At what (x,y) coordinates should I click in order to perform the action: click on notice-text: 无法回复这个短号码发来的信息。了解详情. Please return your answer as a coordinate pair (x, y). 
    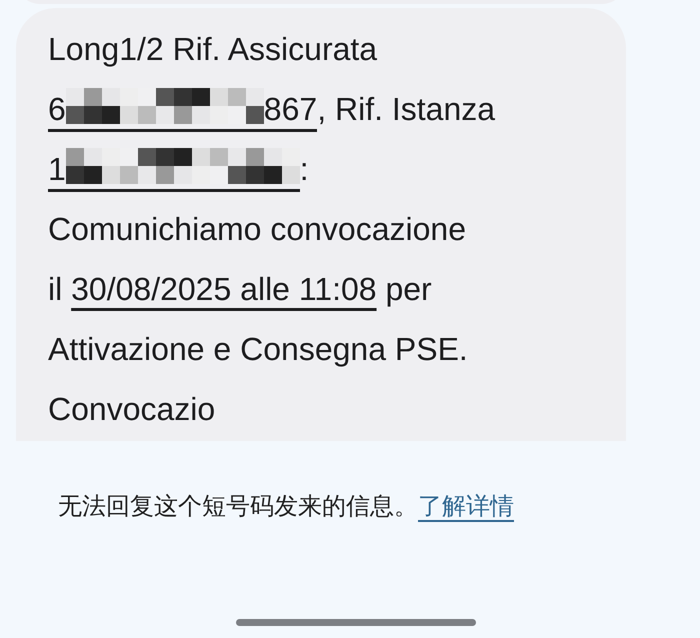
    Looking at the image, I should click on (286, 507).